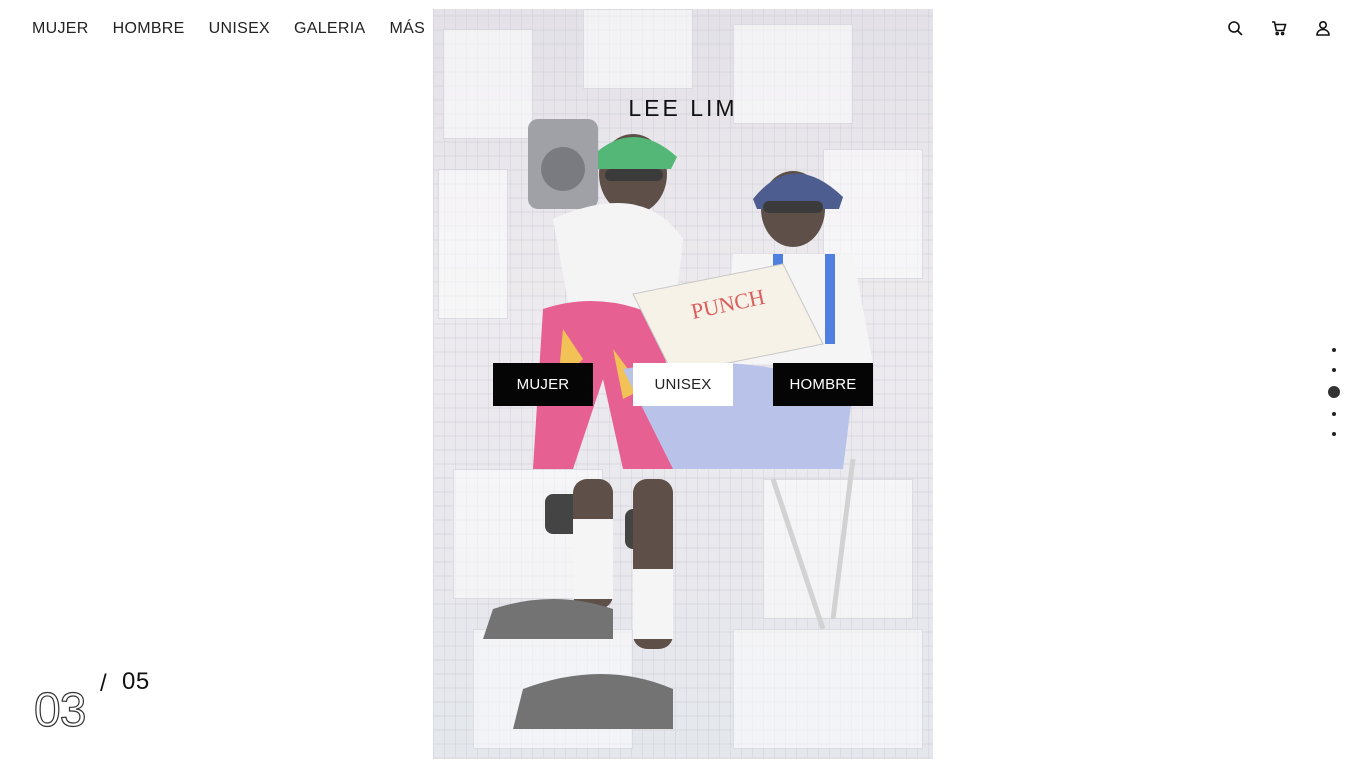 Image resolution: width=1366 pixels, height=768 pixels. What do you see at coordinates (683, 108) in the screenshot?
I see `brand-title: LEE LIM` at bounding box center [683, 108].